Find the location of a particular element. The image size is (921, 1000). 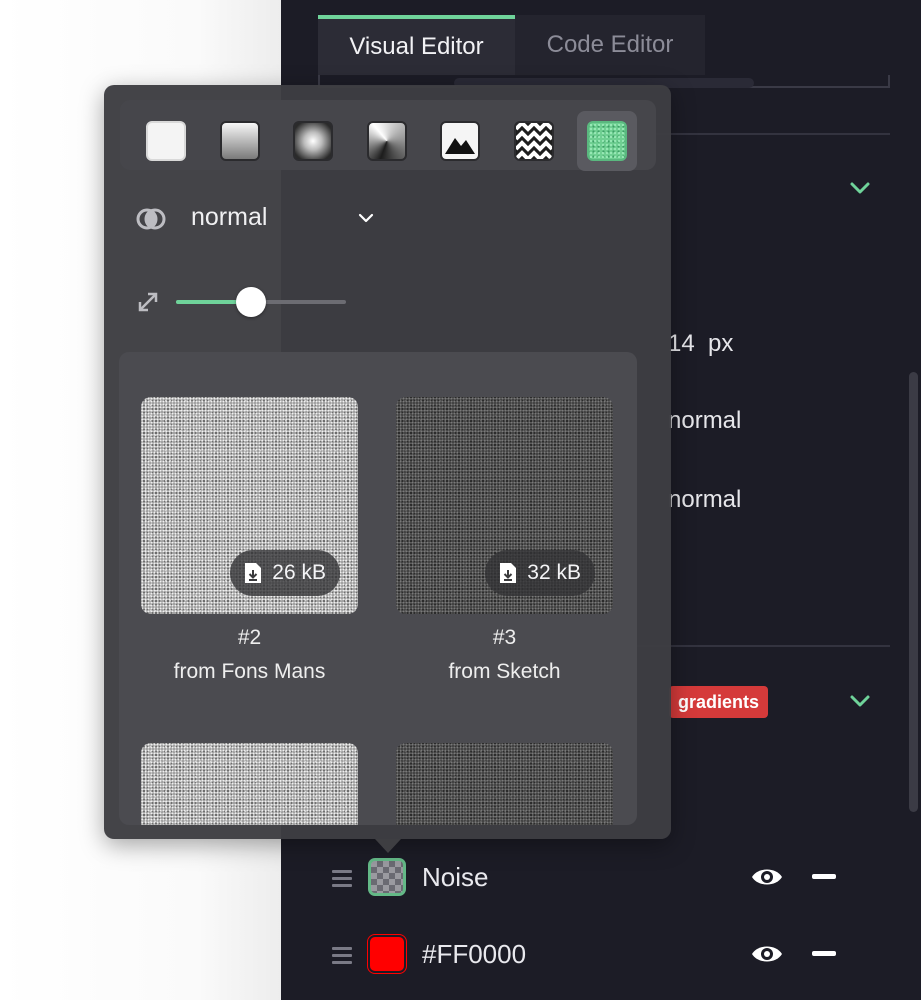

noise-id: #3 is located at coordinates (504, 637).